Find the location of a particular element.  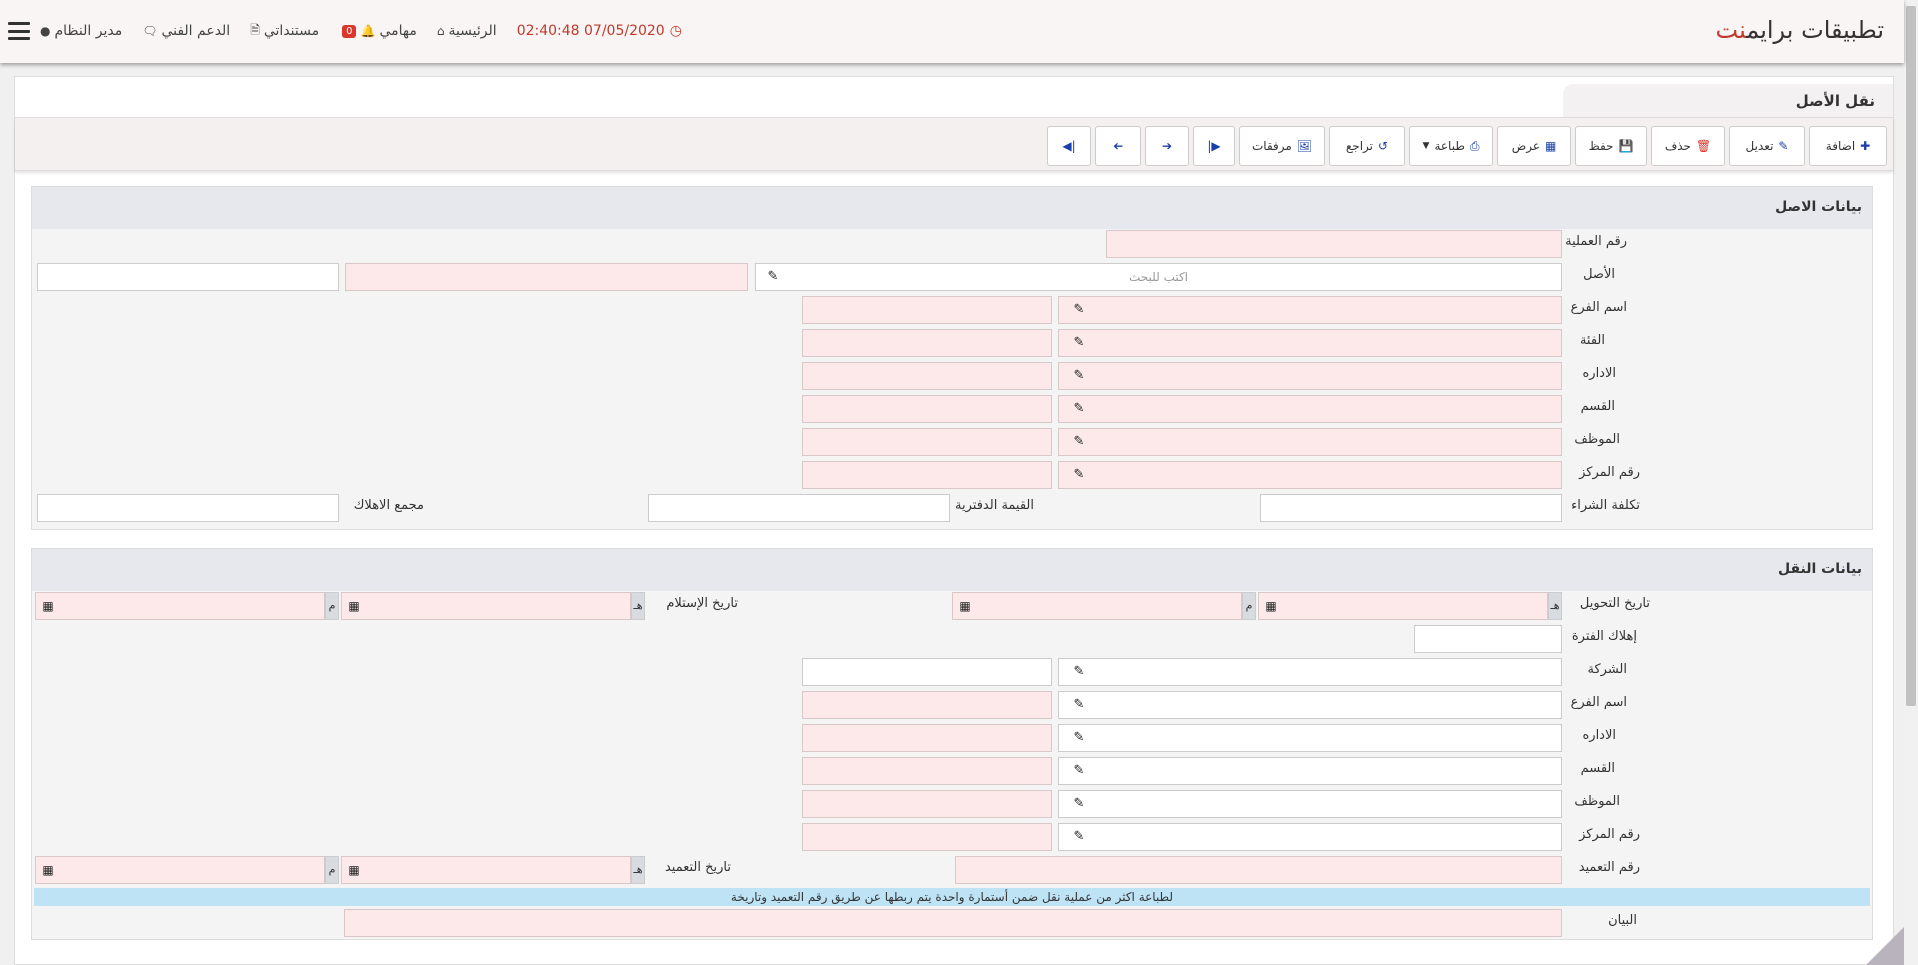

branch-label: اسم الفرع is located at coordinates (1598, 307).